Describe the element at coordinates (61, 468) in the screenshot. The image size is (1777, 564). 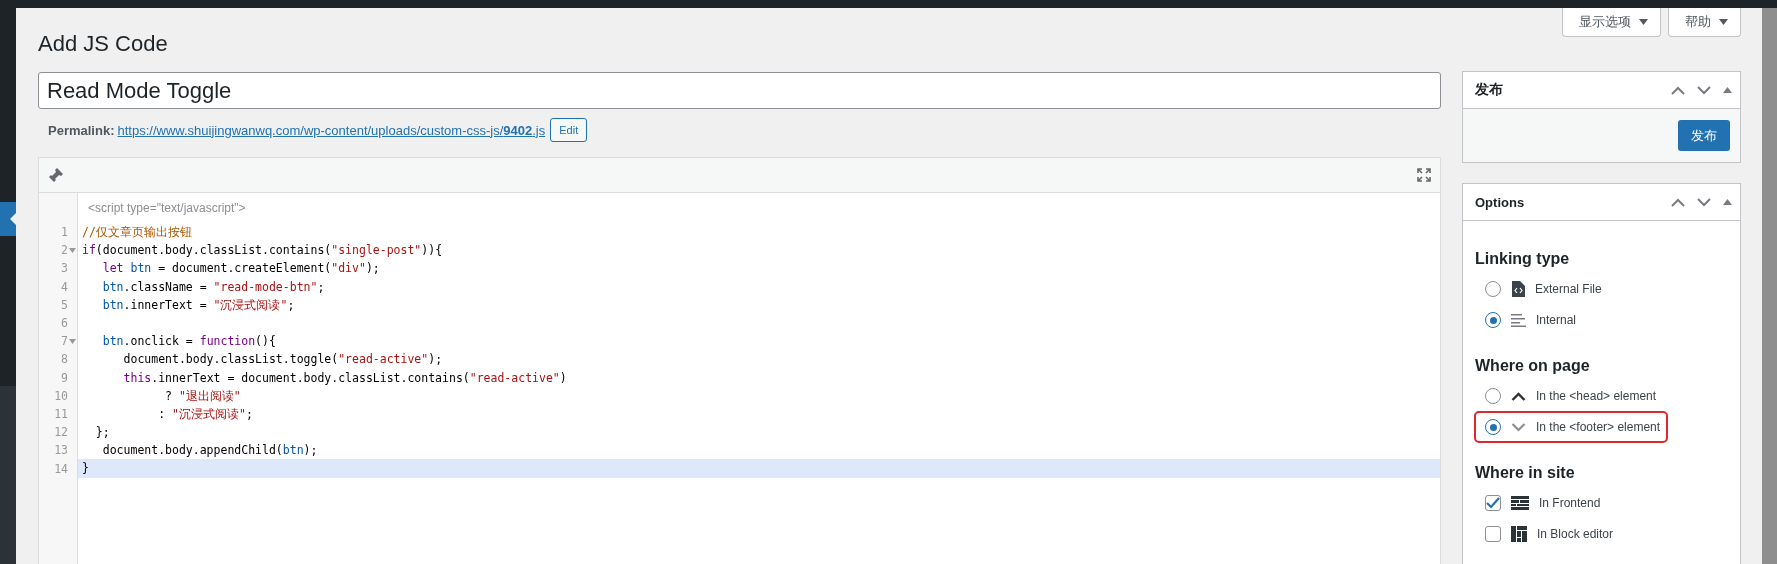
I see `line-number: 14` at that location.